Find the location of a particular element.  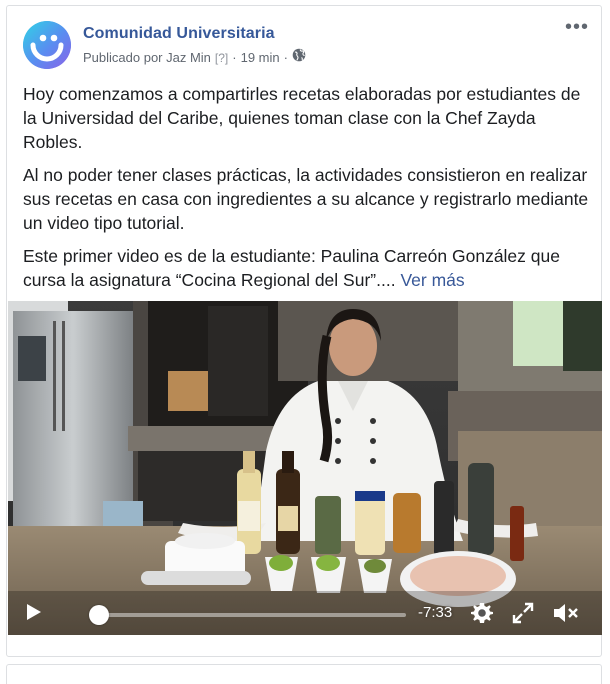

see-more-link: Ver más is located at coordinates (432, 280).